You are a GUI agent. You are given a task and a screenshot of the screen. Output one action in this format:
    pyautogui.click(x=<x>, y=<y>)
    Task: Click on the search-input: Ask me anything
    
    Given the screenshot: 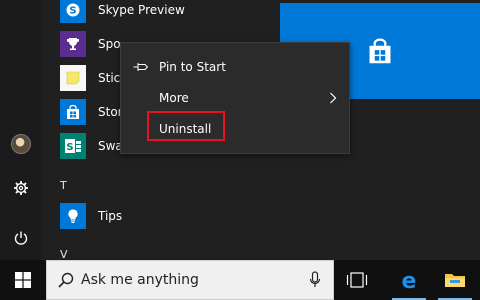 What is the action you would take?
    pyautogui.click(x=140, y=280)
    